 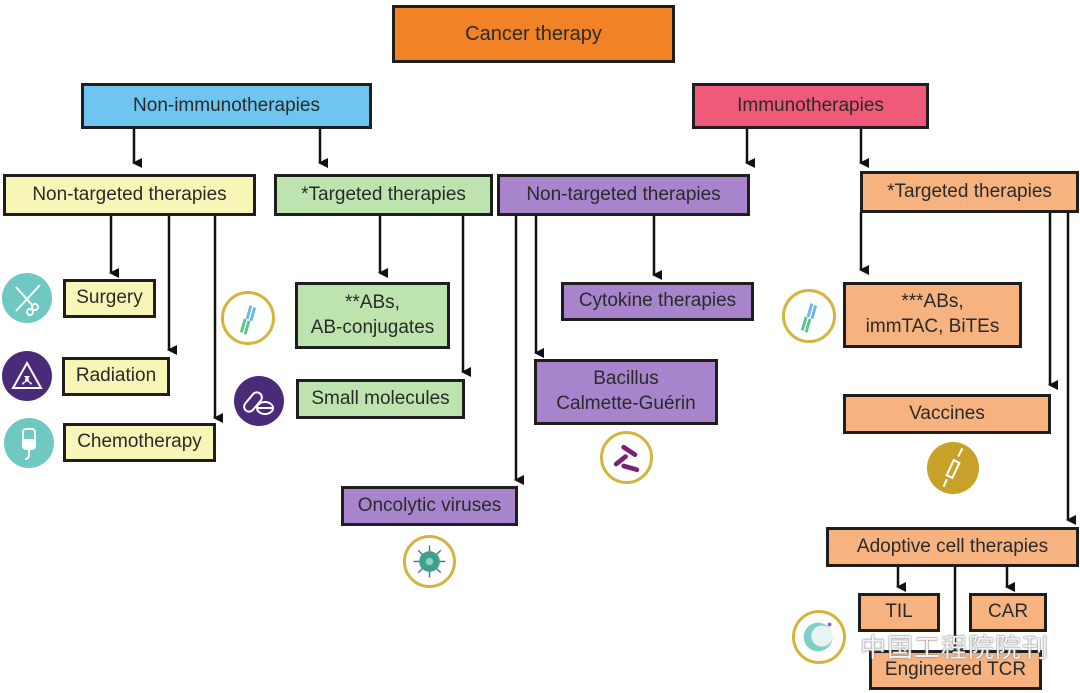 What do you see at coordinates (626, 457) in the screenshot?
I see `bacteria-icon` at bounding box center [626, 457].